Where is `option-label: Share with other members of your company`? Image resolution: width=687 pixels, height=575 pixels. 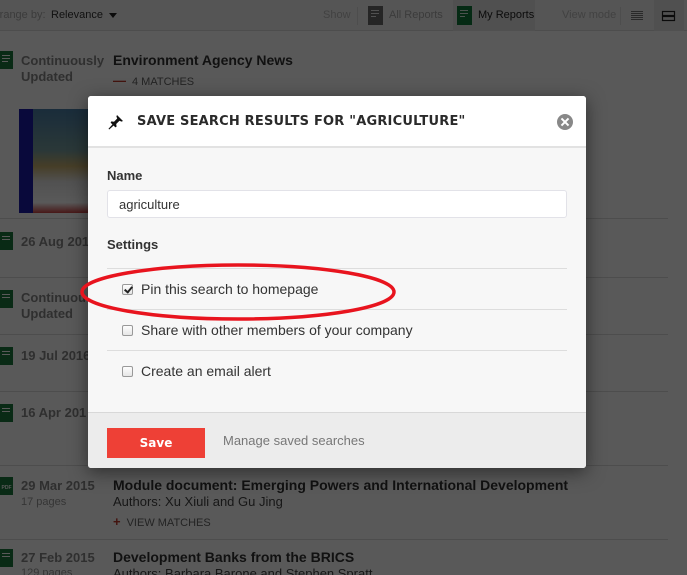
option-label: Share with other members of your company is located at coordinates (277, 330).